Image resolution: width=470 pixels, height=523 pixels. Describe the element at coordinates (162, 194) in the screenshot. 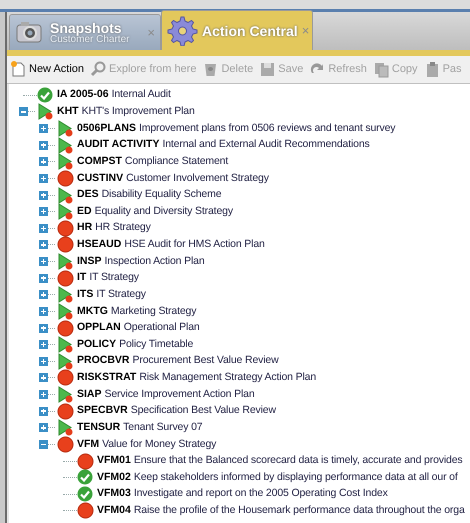

I see `item-name: Disability Equality Scheme` at that location.